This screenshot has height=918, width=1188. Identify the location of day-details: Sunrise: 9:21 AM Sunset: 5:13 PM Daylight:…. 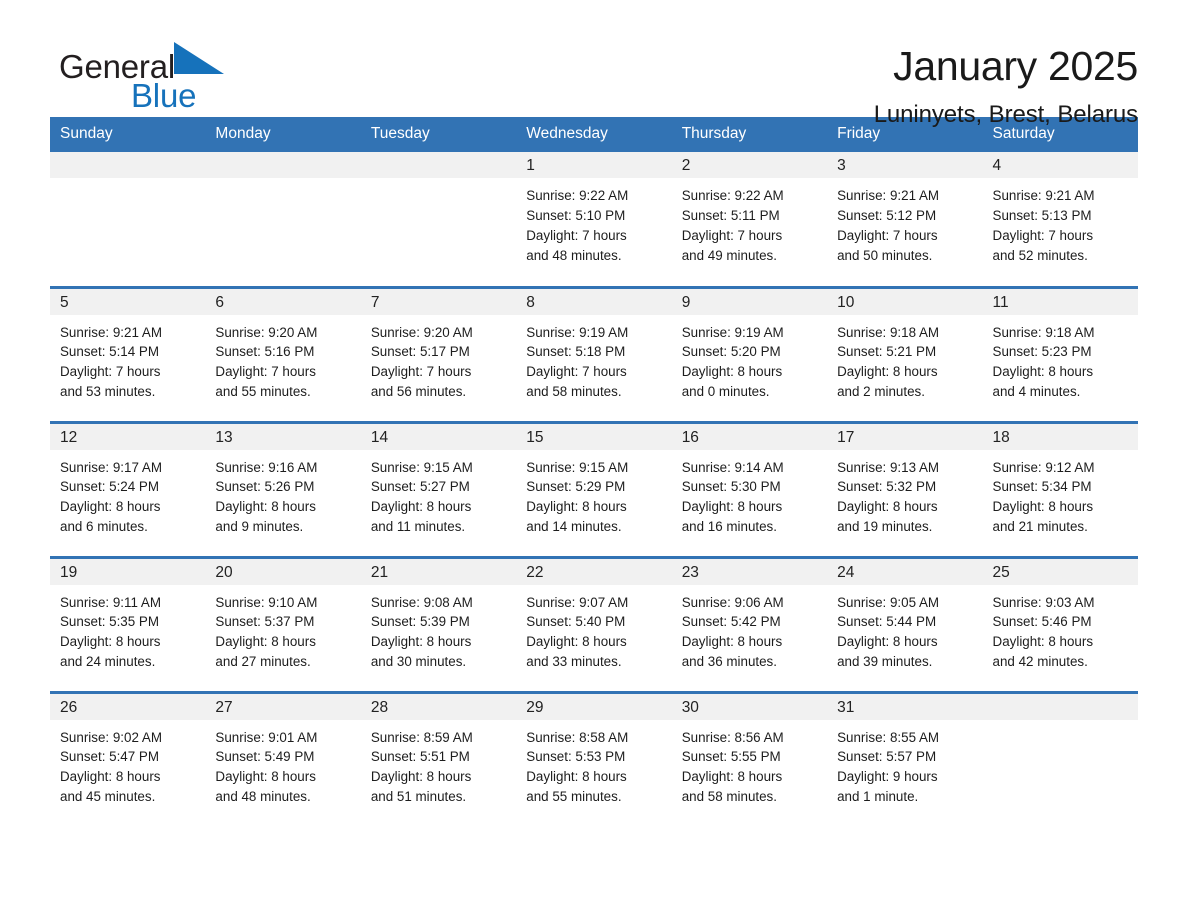
(1060, 222).